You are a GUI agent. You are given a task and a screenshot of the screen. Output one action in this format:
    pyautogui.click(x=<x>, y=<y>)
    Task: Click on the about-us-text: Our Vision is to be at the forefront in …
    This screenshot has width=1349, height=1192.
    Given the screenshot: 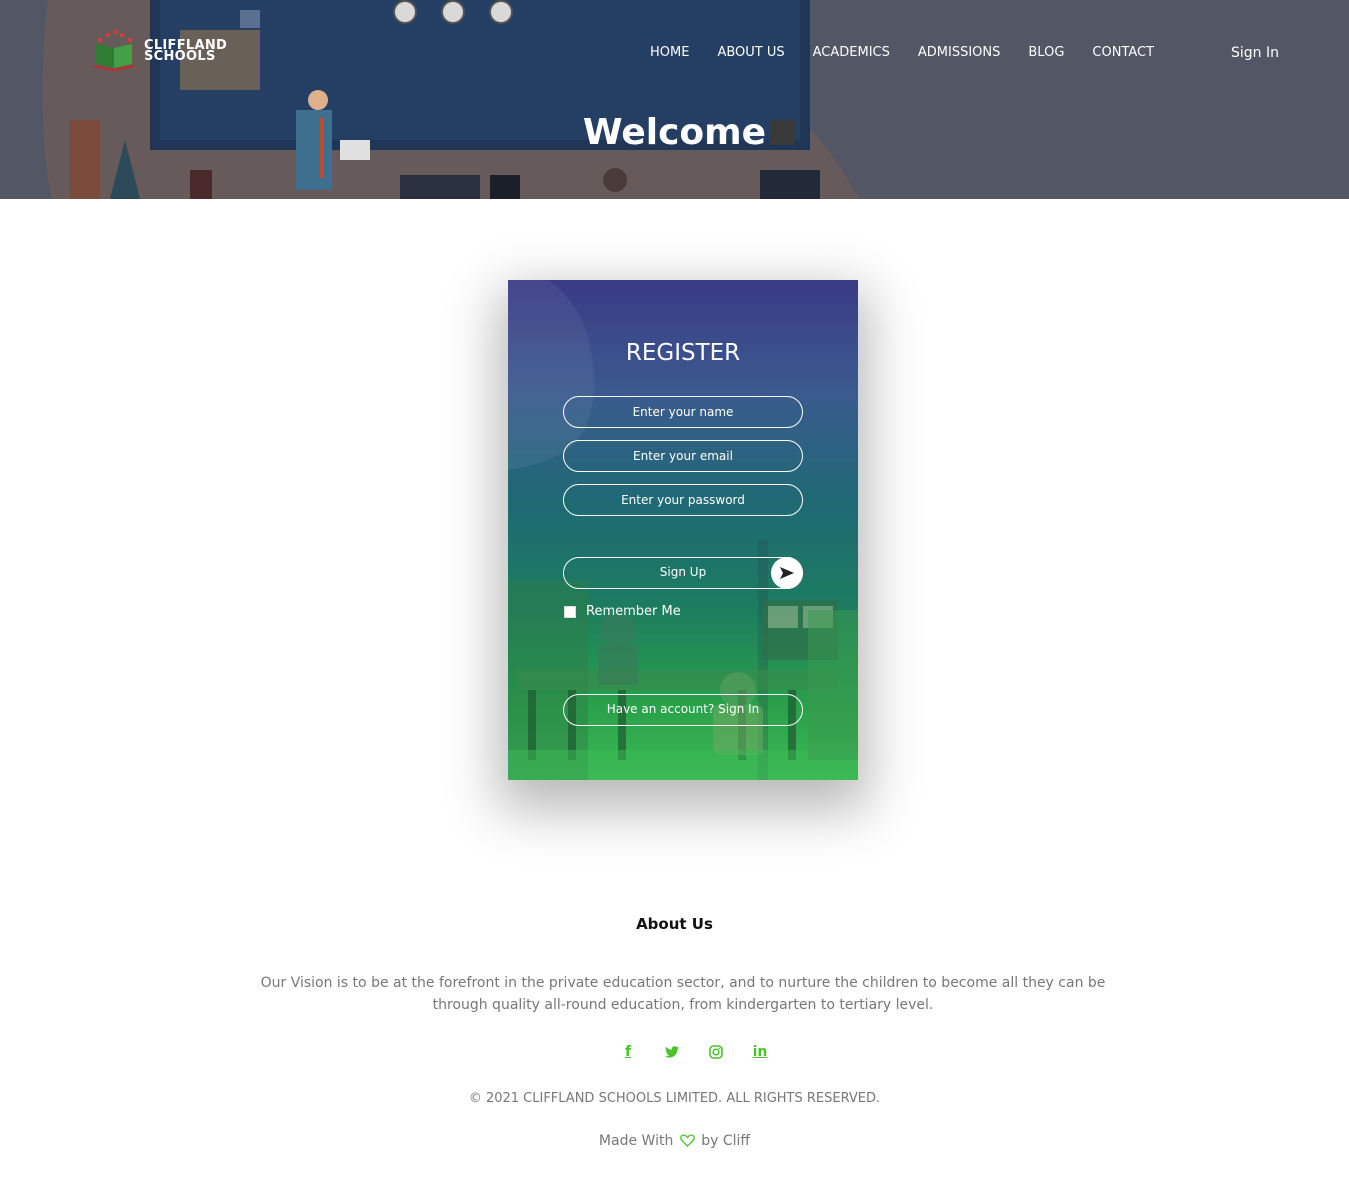 What is the action you would take?
    pyautogui.click(x=683, y=994)
    